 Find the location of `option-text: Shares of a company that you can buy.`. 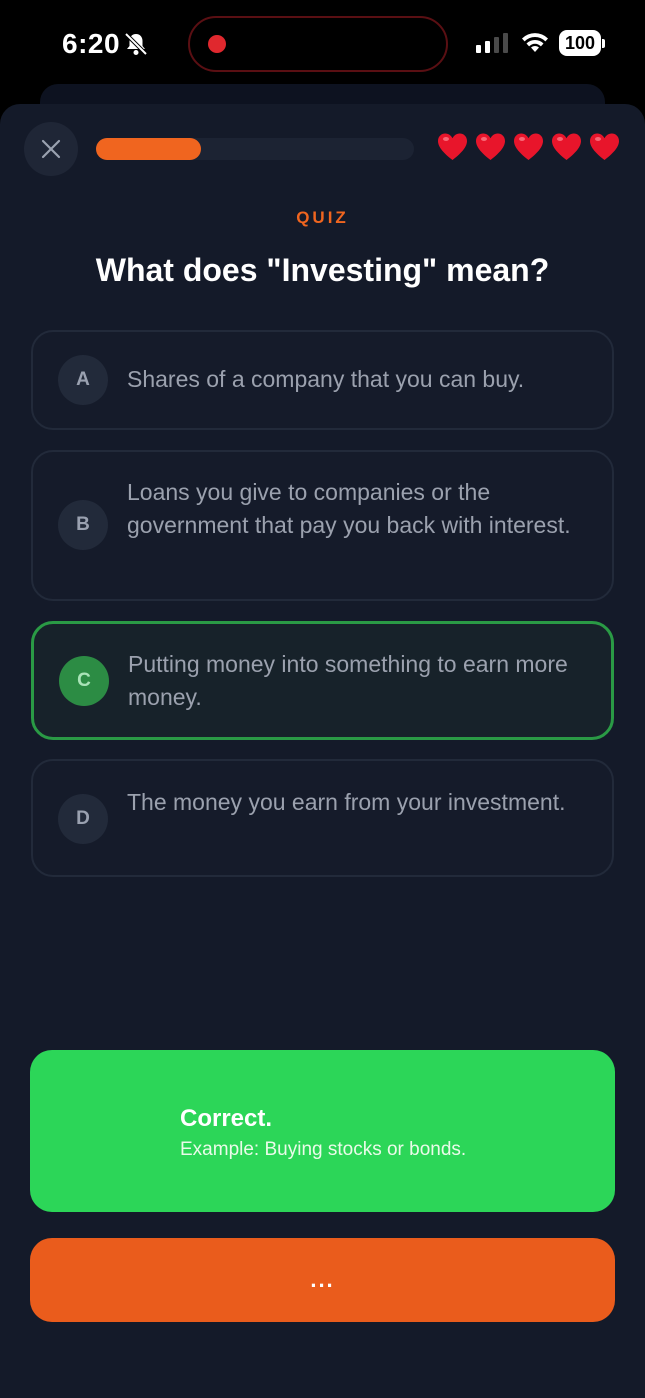

option-text: Shares of a company that you can buy. is located at coordinates (326, 379).